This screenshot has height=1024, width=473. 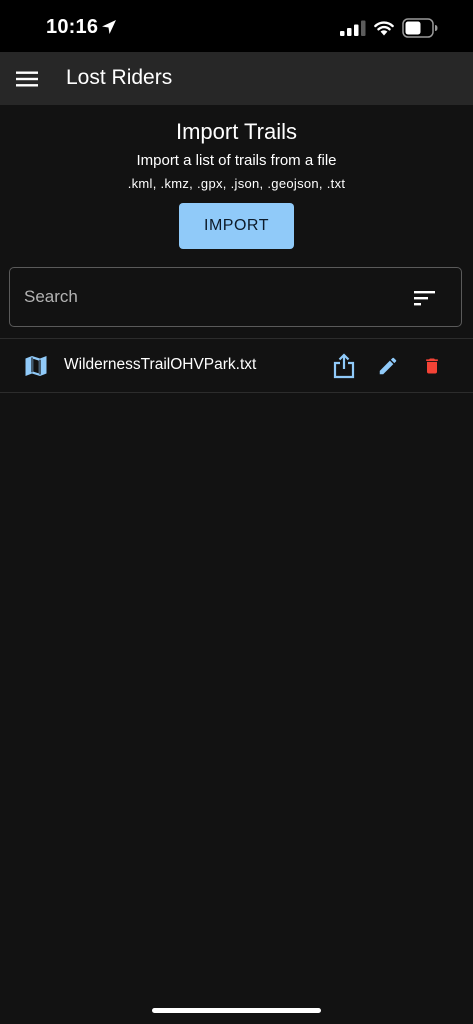 I want to click on hamburger-menu-icon, so click(x=27, y=79).